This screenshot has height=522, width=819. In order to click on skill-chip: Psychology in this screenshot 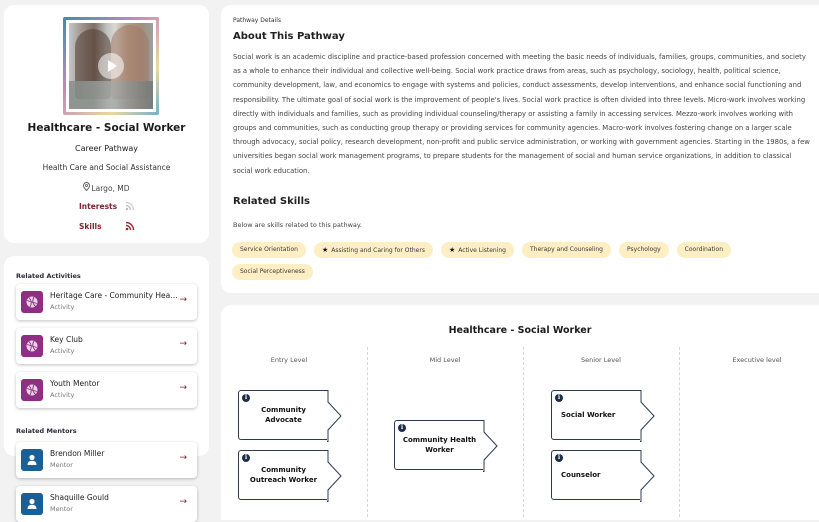, I will do `click(644, 250)`.